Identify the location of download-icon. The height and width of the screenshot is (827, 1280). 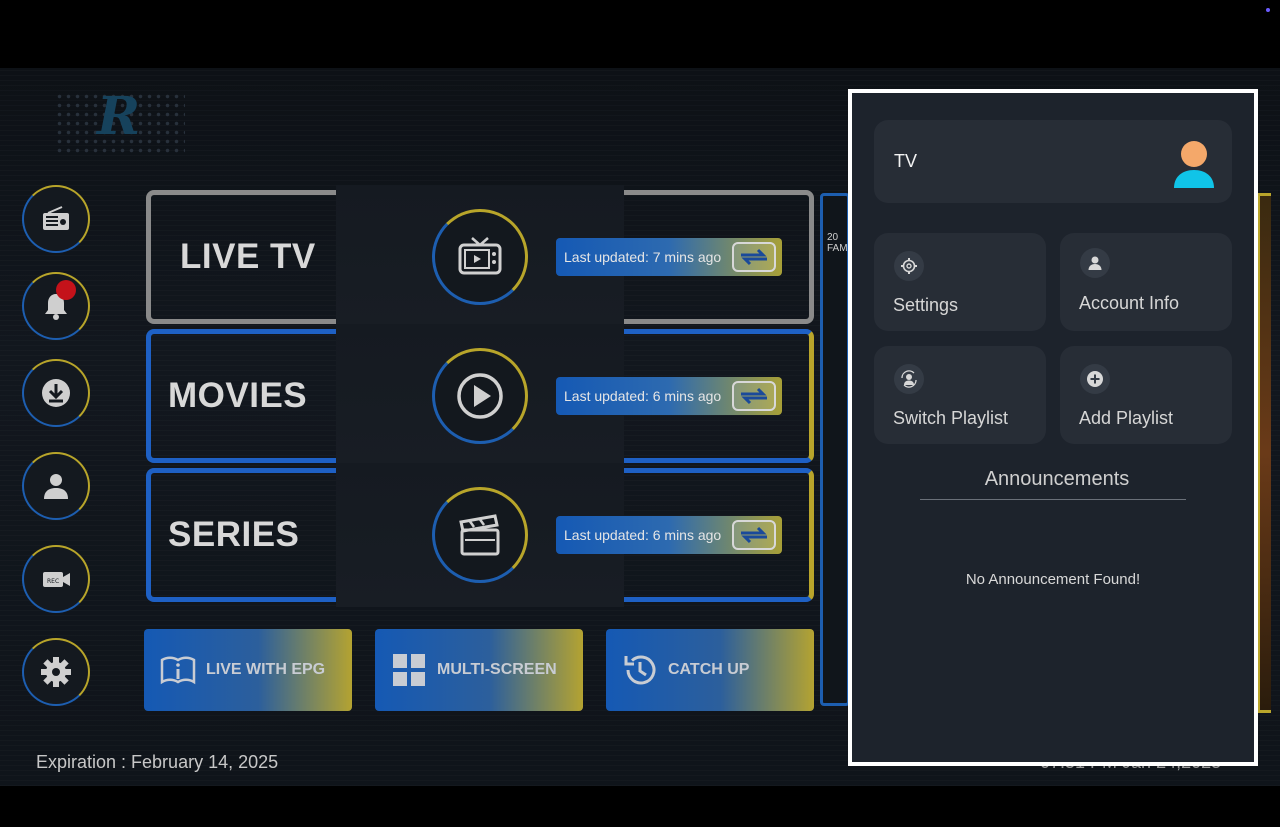
(56, 393).